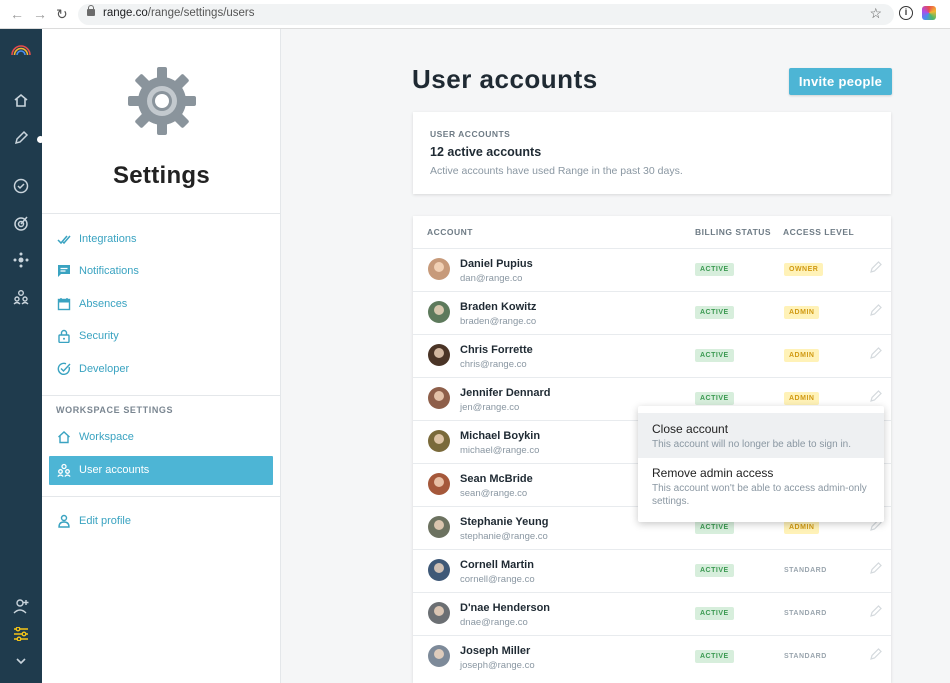 This screenshot has width=950, height=683. Describe the element at coordinates (713, 473) in the screenshot. I see `menu-item-title: Remove admin access` at that location.